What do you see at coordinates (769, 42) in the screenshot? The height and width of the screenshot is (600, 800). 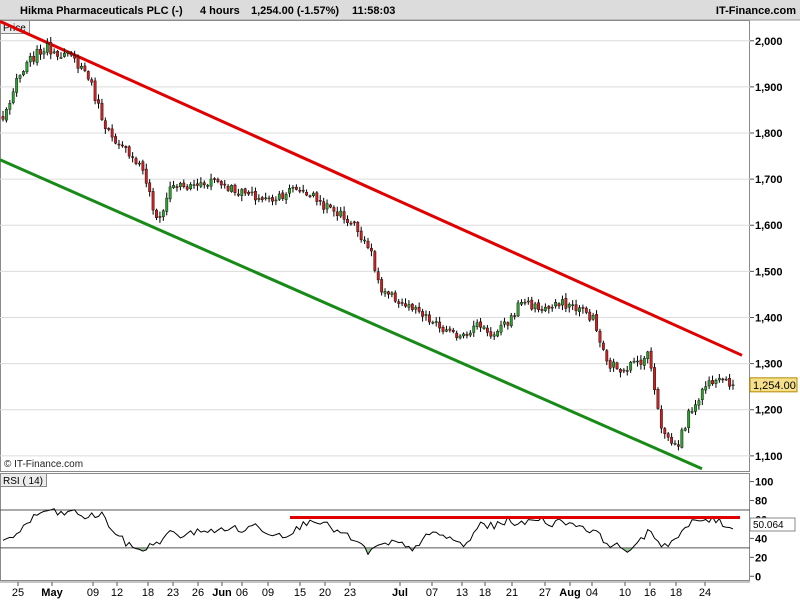 I see `price-axis-label: 2,000` at bounding box center [769, 42].